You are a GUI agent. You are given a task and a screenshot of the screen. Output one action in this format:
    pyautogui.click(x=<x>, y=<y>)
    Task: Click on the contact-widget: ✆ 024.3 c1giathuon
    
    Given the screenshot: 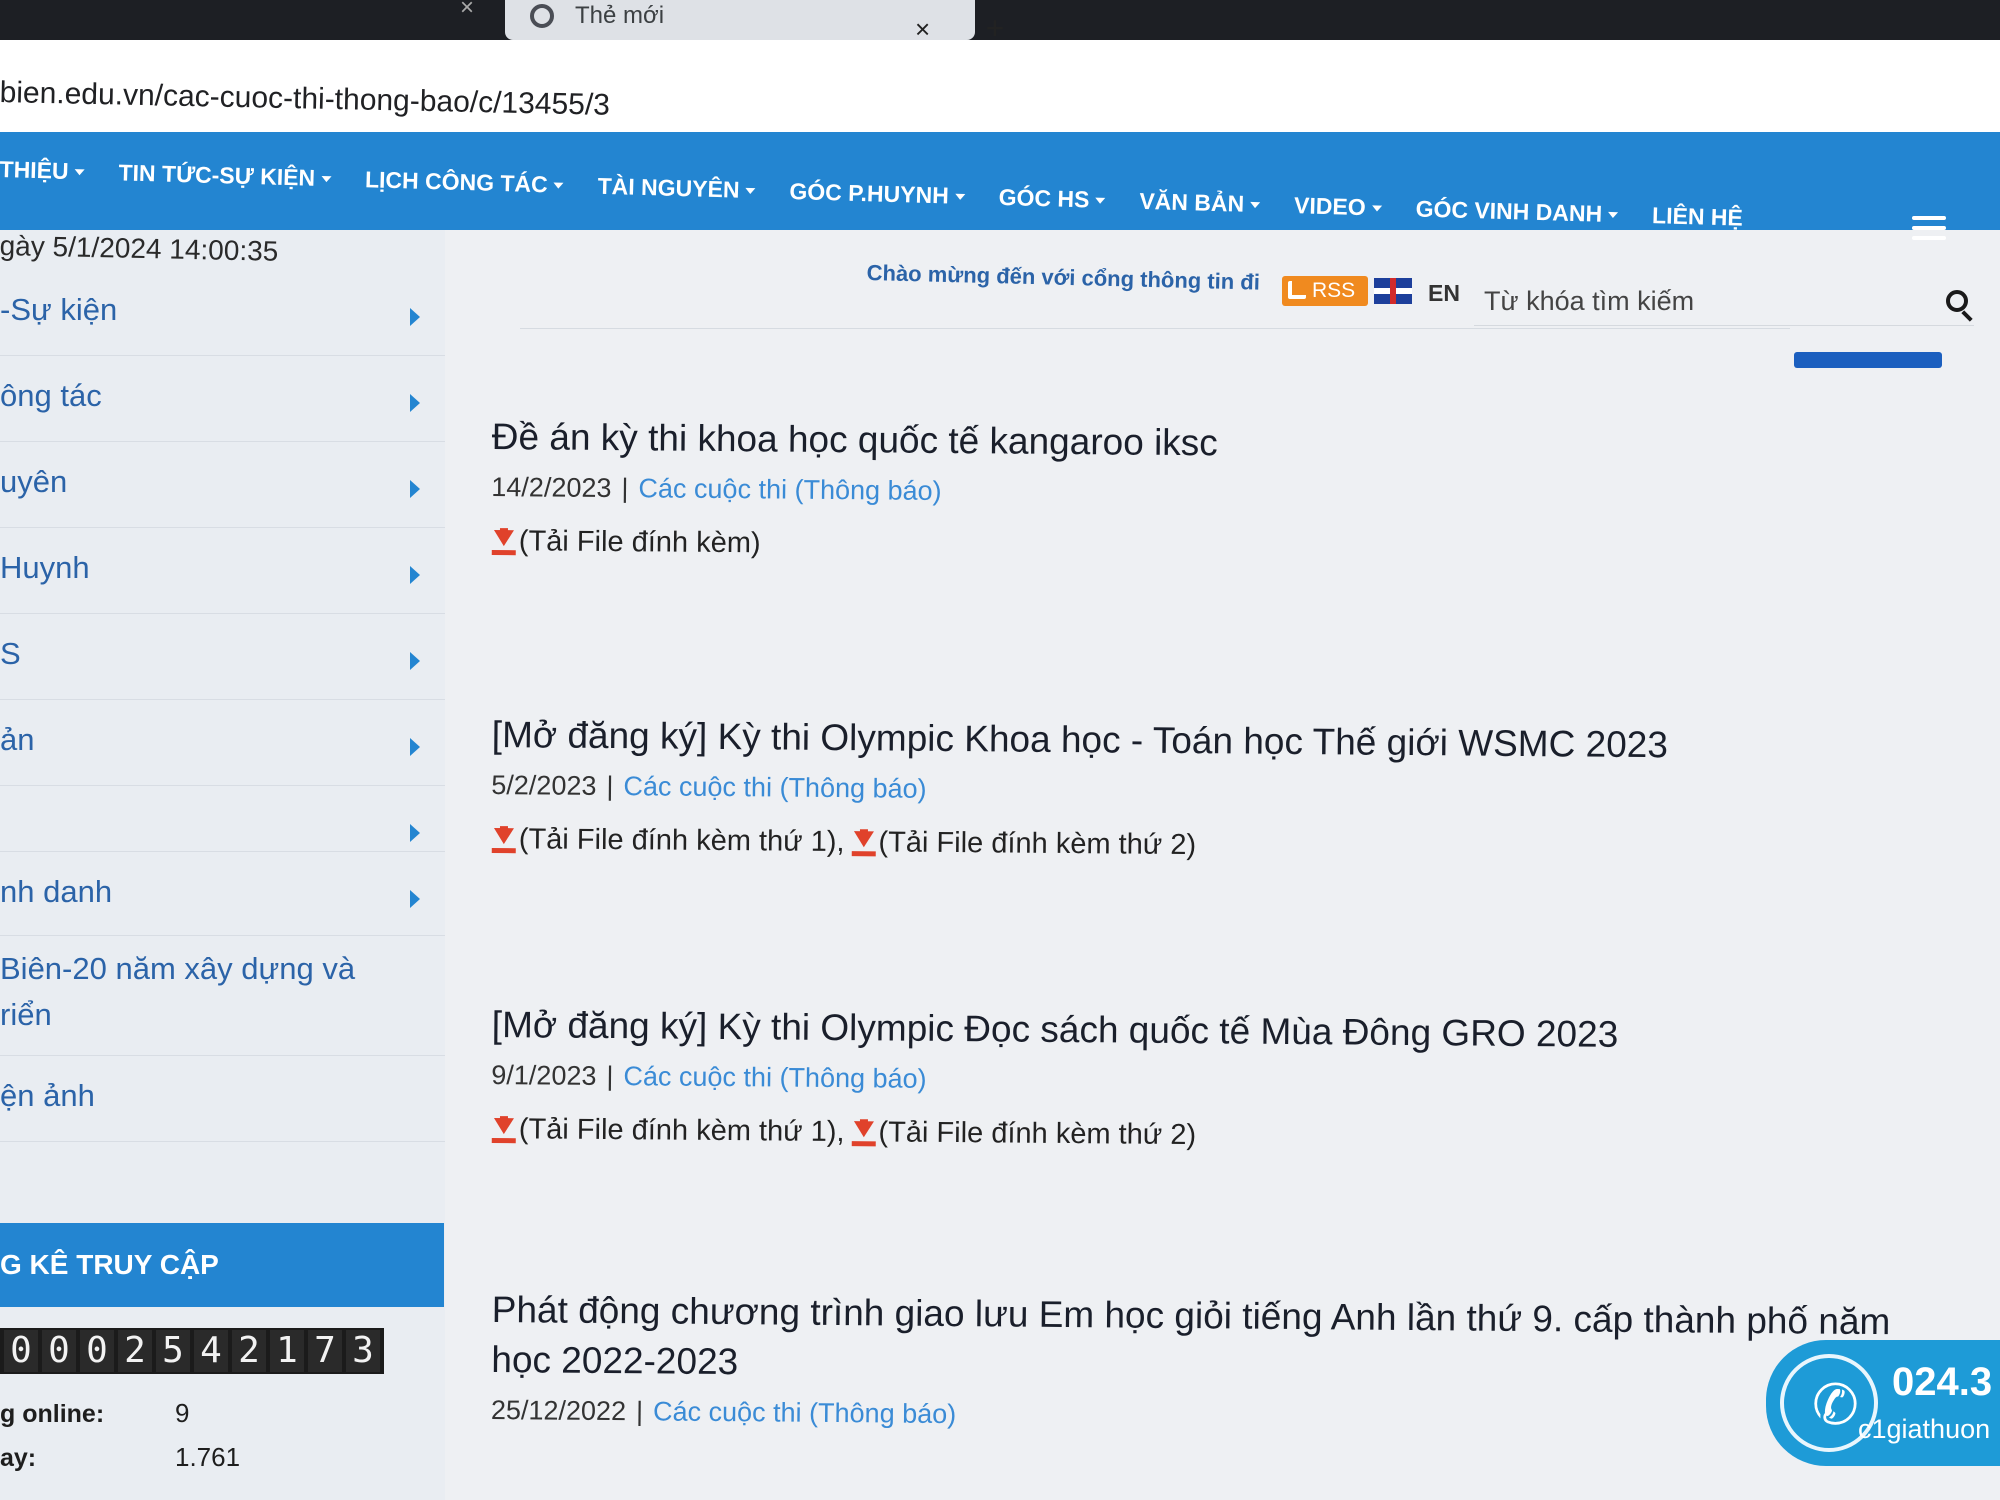 What is the action you would take?
    pyautogui.click(x=1883, y=1403)
    